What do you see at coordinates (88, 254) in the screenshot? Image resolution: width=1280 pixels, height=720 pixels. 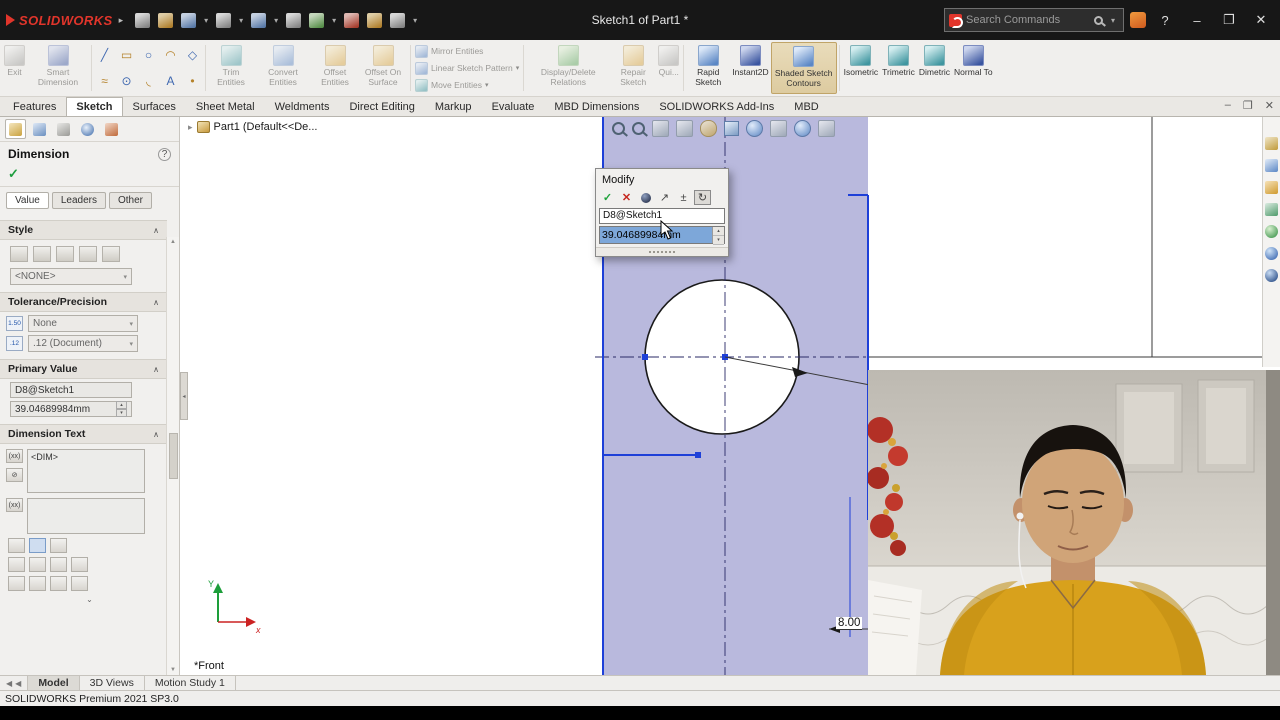 I see `delete-style-icon` at bounding box center [88, 254].